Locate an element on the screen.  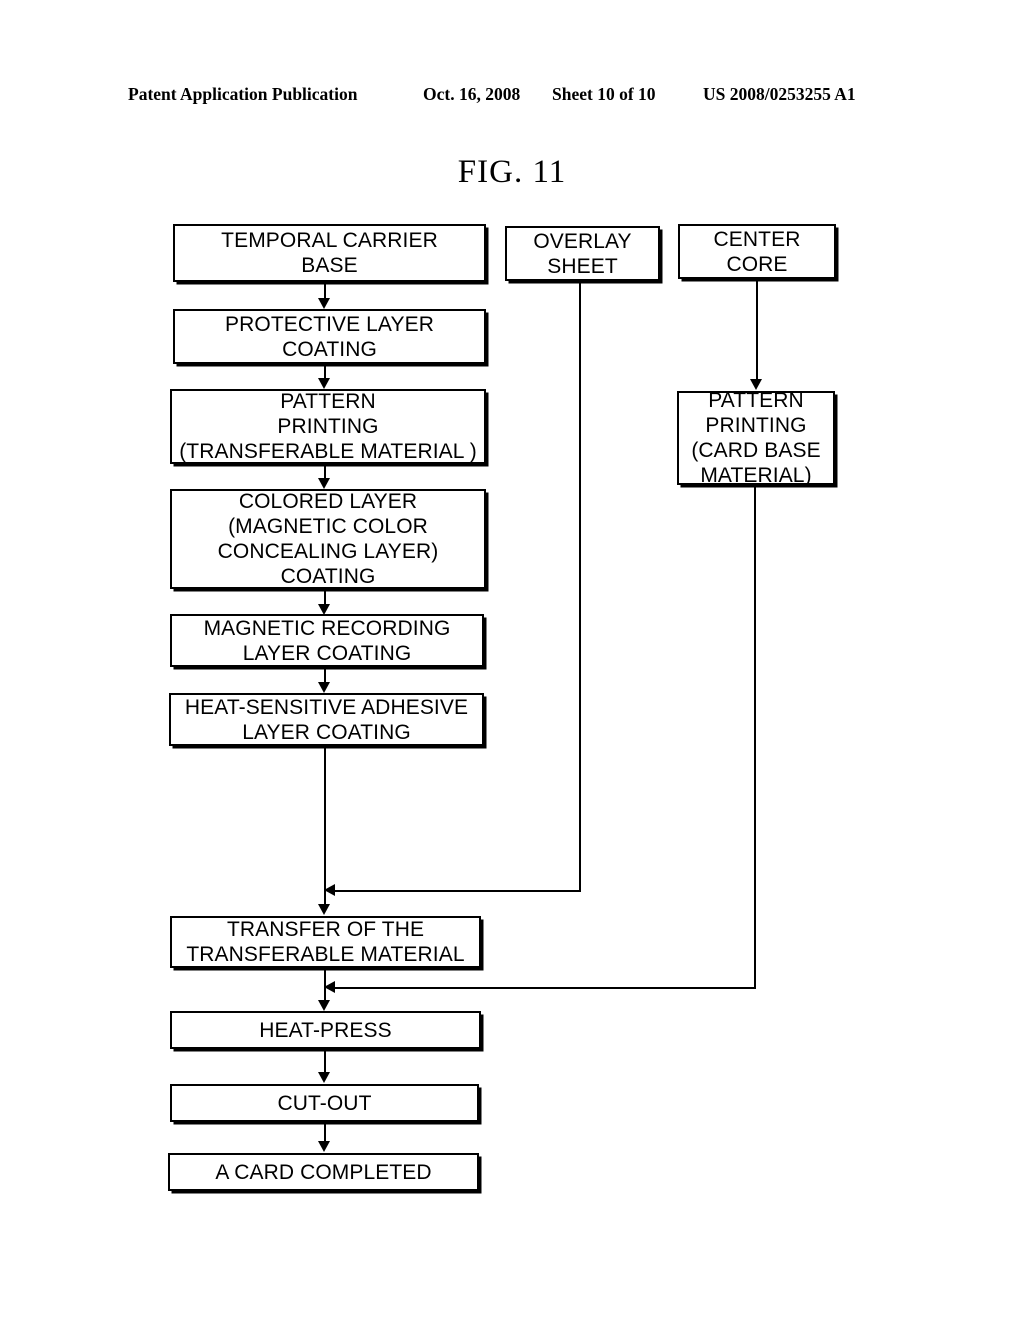
connector-overlay-horizontal is located at coordinates (455, 891).